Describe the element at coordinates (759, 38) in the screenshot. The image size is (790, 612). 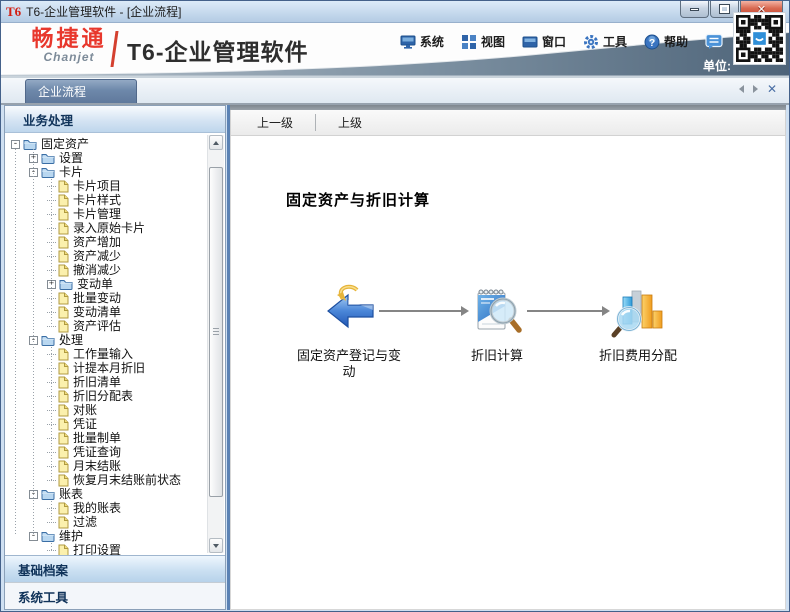
I see `qr-code` at that location.